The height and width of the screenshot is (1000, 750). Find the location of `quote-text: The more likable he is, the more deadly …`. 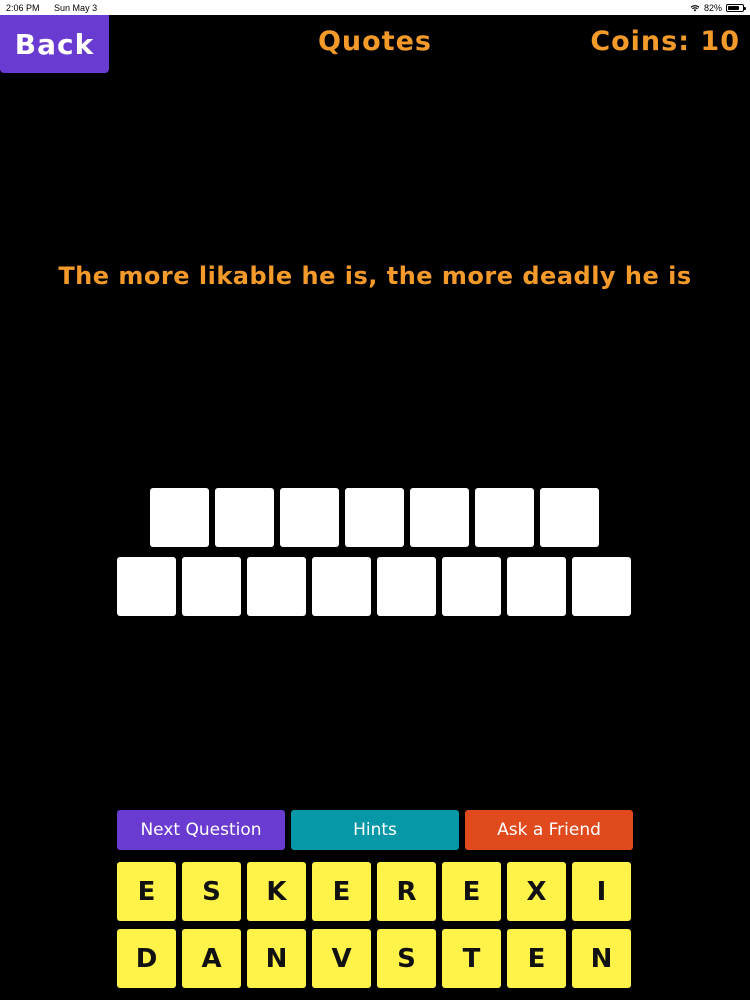

quote-text: The more likable he is, the more deadly … is located at coordinates (375, 276).